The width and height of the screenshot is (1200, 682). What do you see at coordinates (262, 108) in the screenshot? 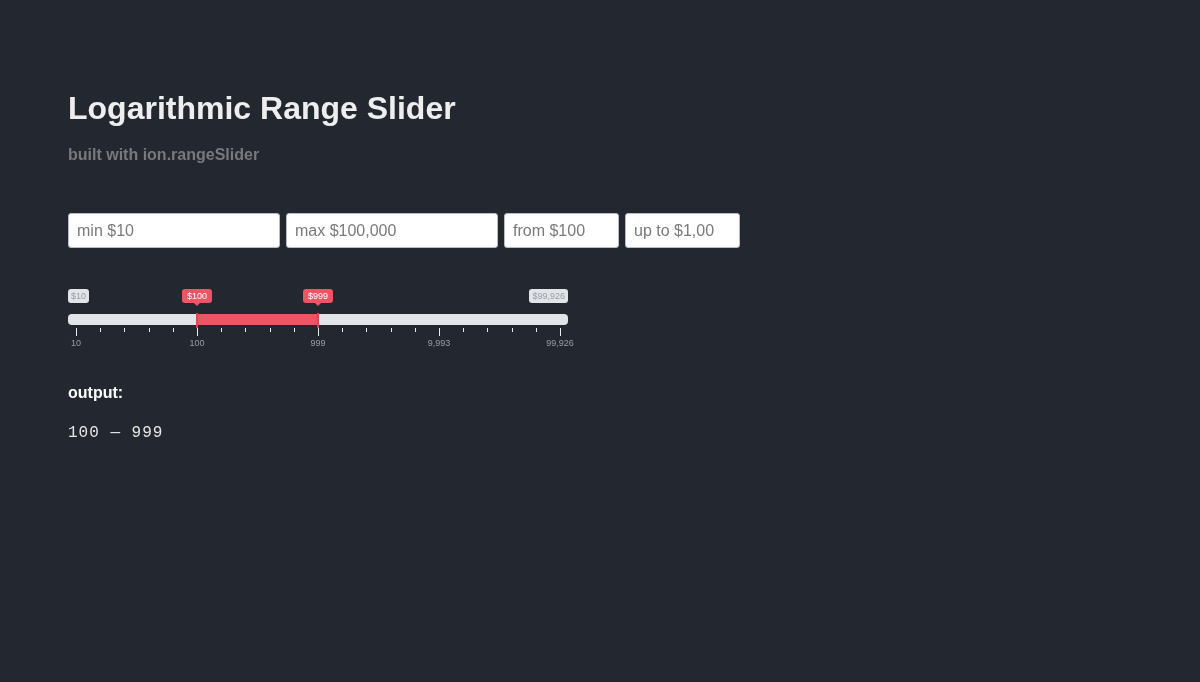
I see `page-title: Logarithmic Range Slider` at bounding box center [262, 108].